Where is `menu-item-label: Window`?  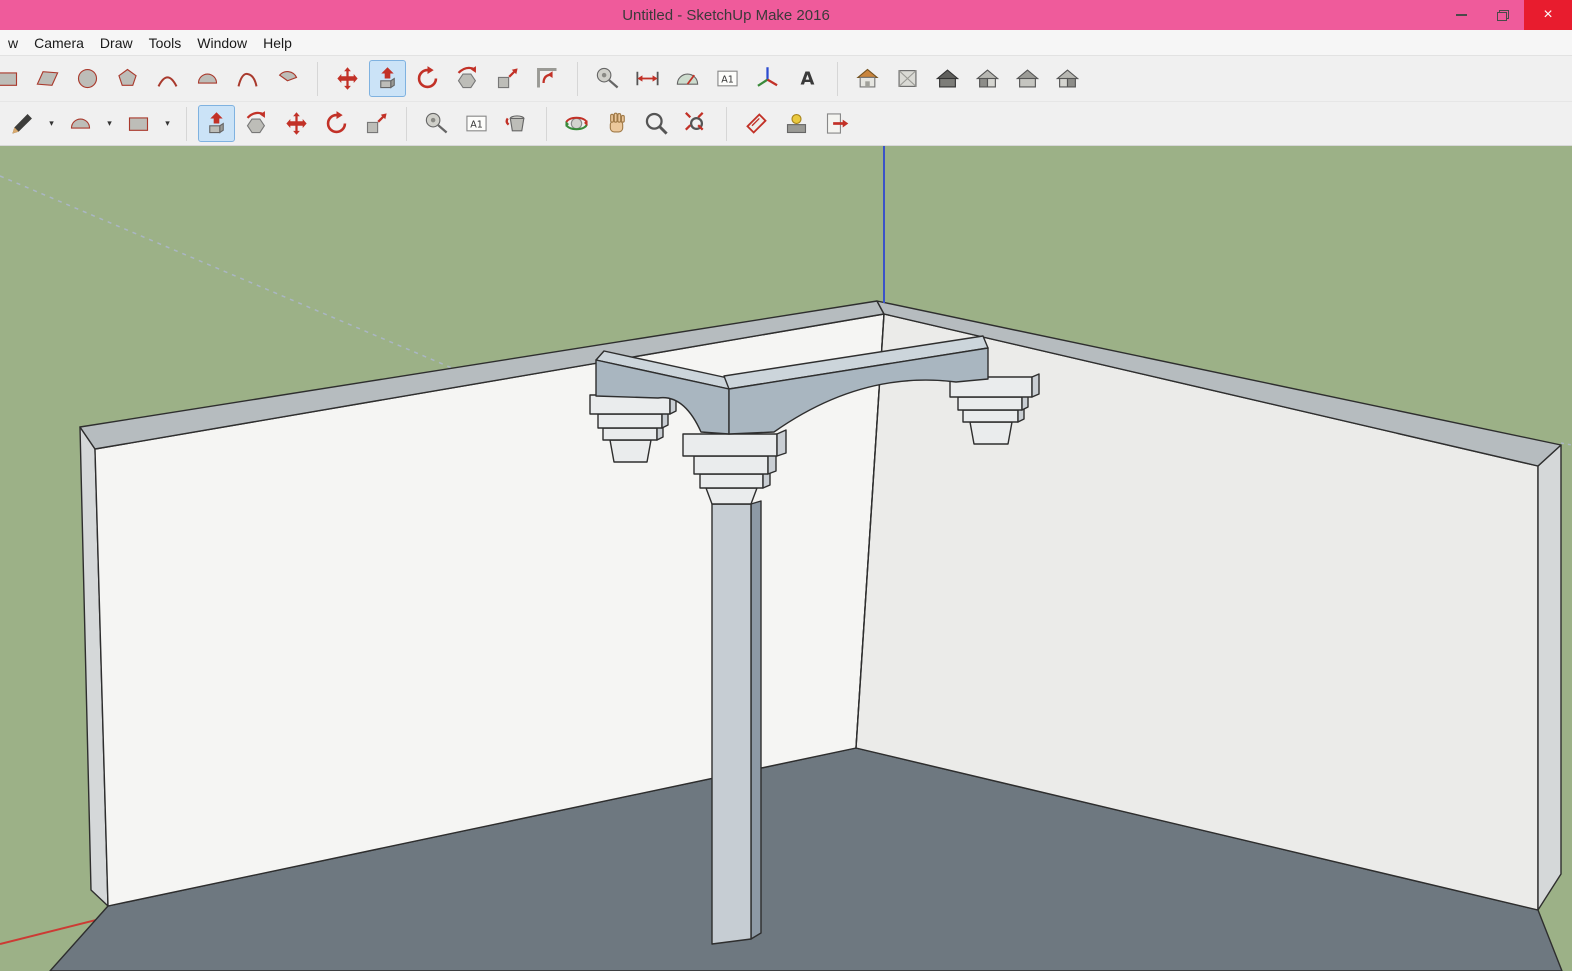 menu-item-label: Window is located at coordinates (222, 42).